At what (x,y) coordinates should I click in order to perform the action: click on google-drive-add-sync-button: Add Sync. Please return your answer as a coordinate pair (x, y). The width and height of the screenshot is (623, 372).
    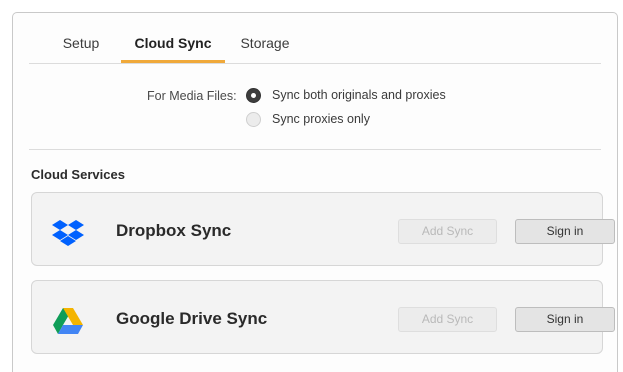
    Looking at the image, I should click on (447, 319).